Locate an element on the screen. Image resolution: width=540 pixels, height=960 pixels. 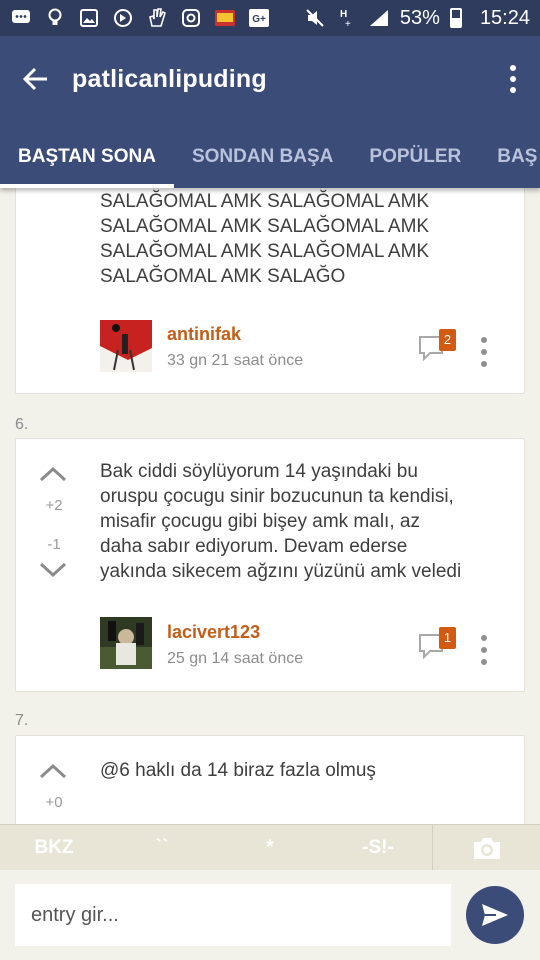
downvote-chevron-icon is located at coordinates (53, 570).